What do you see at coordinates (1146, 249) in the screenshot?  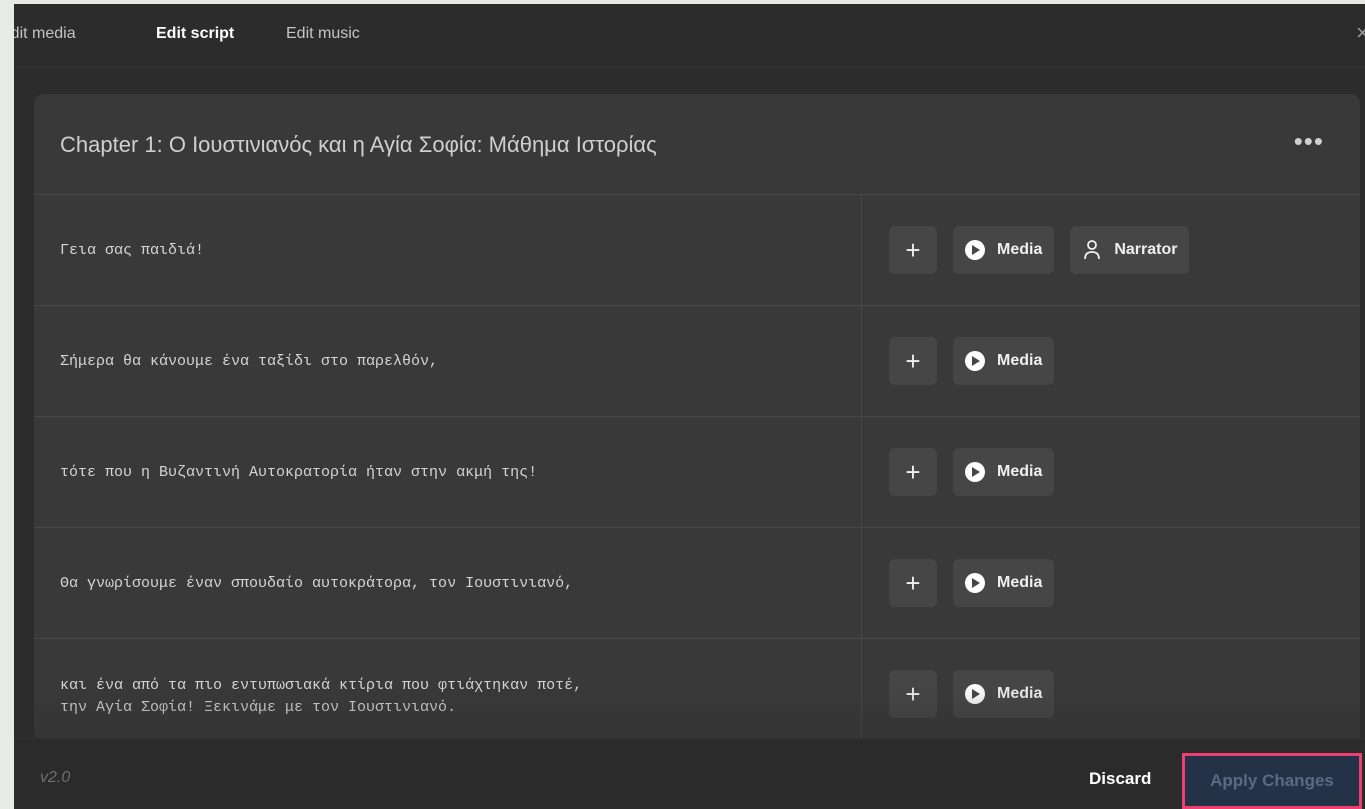 I see `narrator-label: Narrator` at bounding box center [1146, 249].